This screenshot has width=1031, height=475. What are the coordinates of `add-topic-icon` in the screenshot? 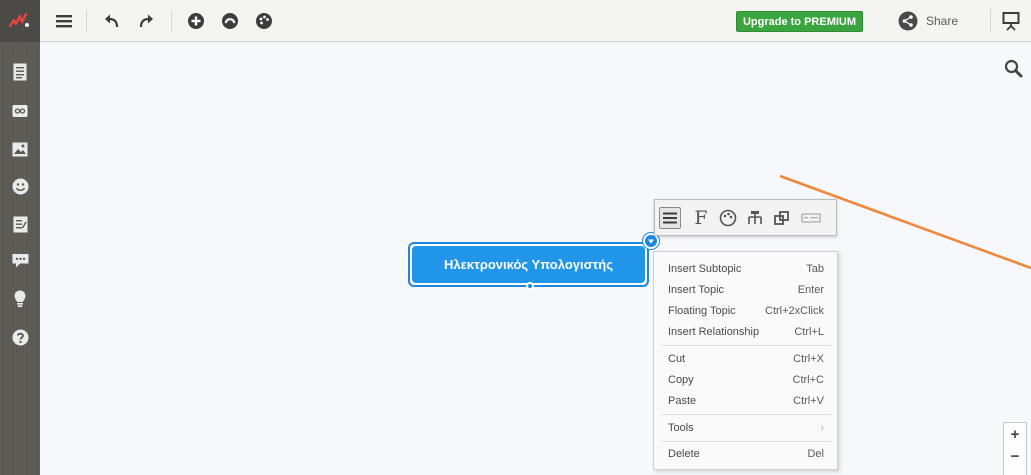 It's located at (196, 21).